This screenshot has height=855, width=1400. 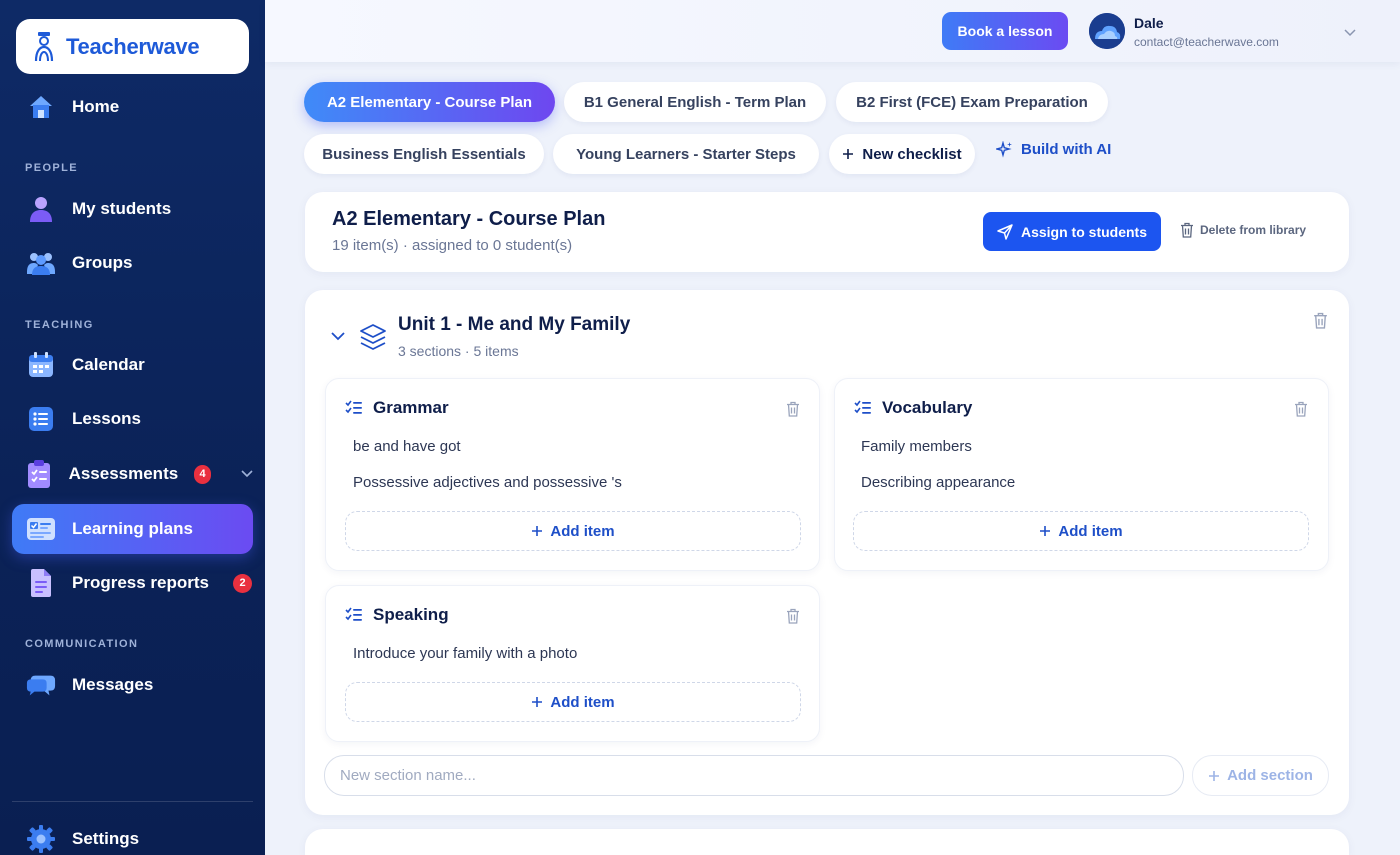 What do you see at coordinates (938, 482) in the screenshot?
I see `list-item: Describing appearance` at bounding box center [938, 482].